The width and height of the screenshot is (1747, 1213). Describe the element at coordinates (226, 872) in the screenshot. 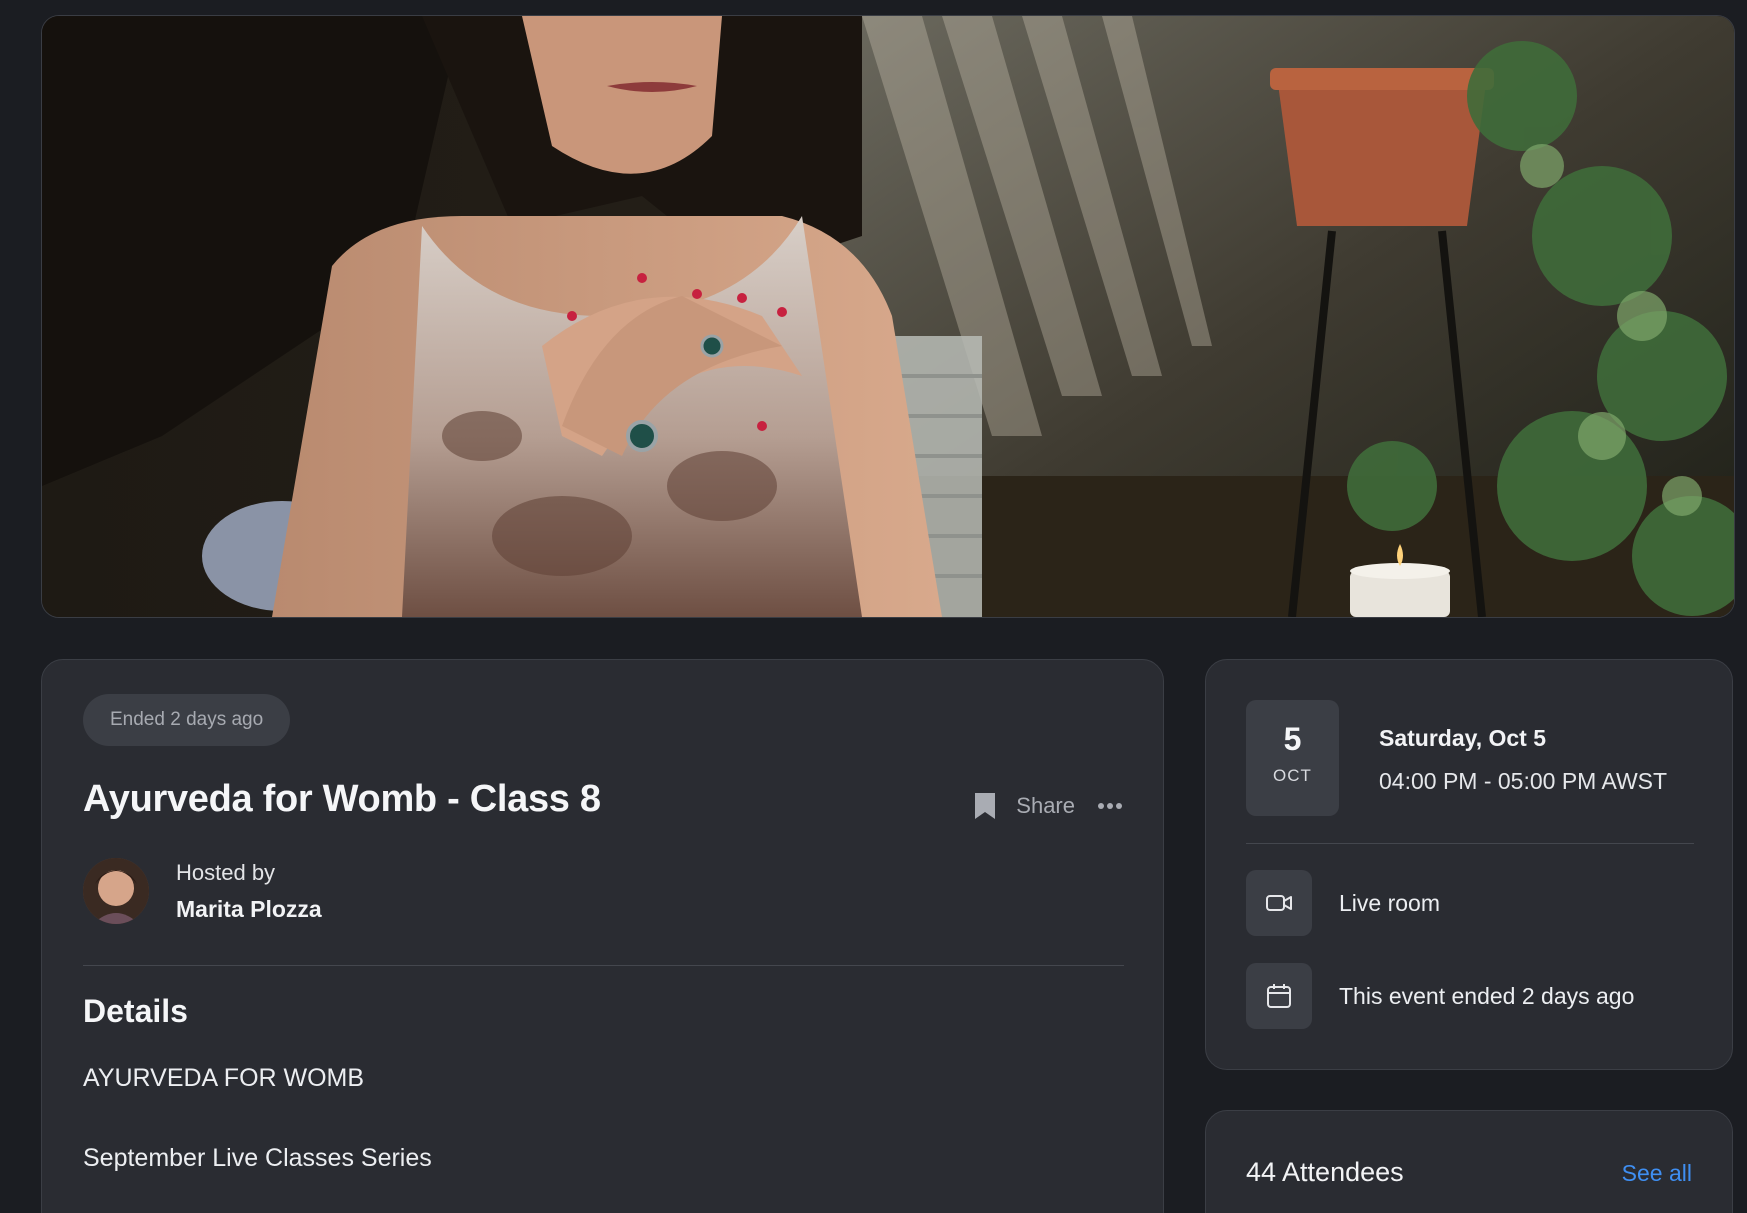

I see `hosted-by-label: Hosted by` at that location.